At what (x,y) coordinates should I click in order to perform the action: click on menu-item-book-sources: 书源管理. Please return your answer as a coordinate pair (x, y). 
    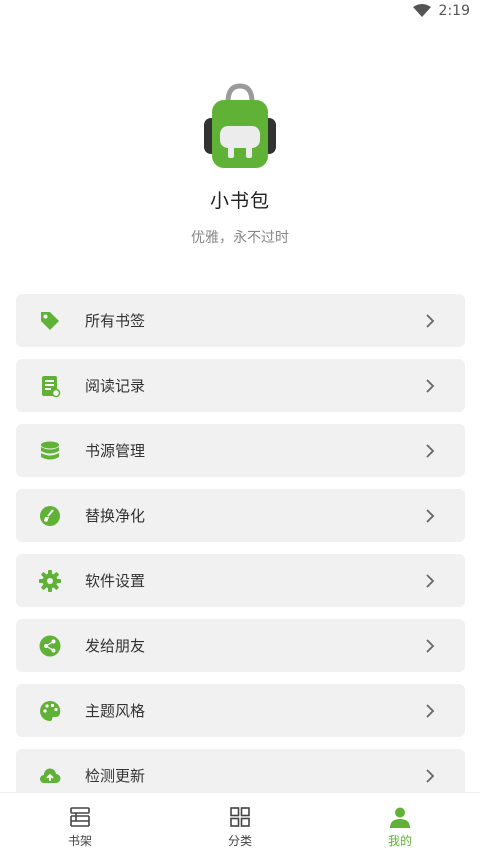
    Looking at the image, I should click on (240, 450).